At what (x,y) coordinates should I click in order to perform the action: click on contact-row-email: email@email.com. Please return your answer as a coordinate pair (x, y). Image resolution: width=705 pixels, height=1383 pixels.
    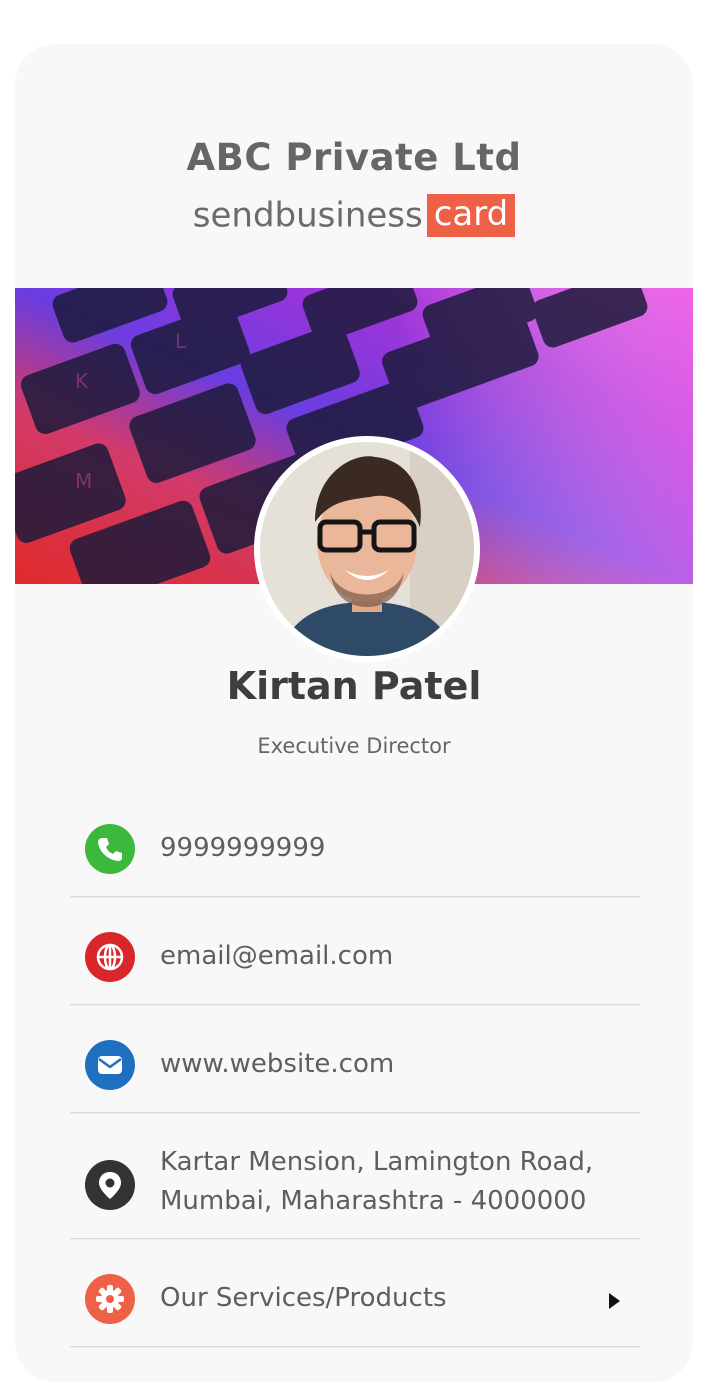
    Looking at the image, I should click on (355, 959).